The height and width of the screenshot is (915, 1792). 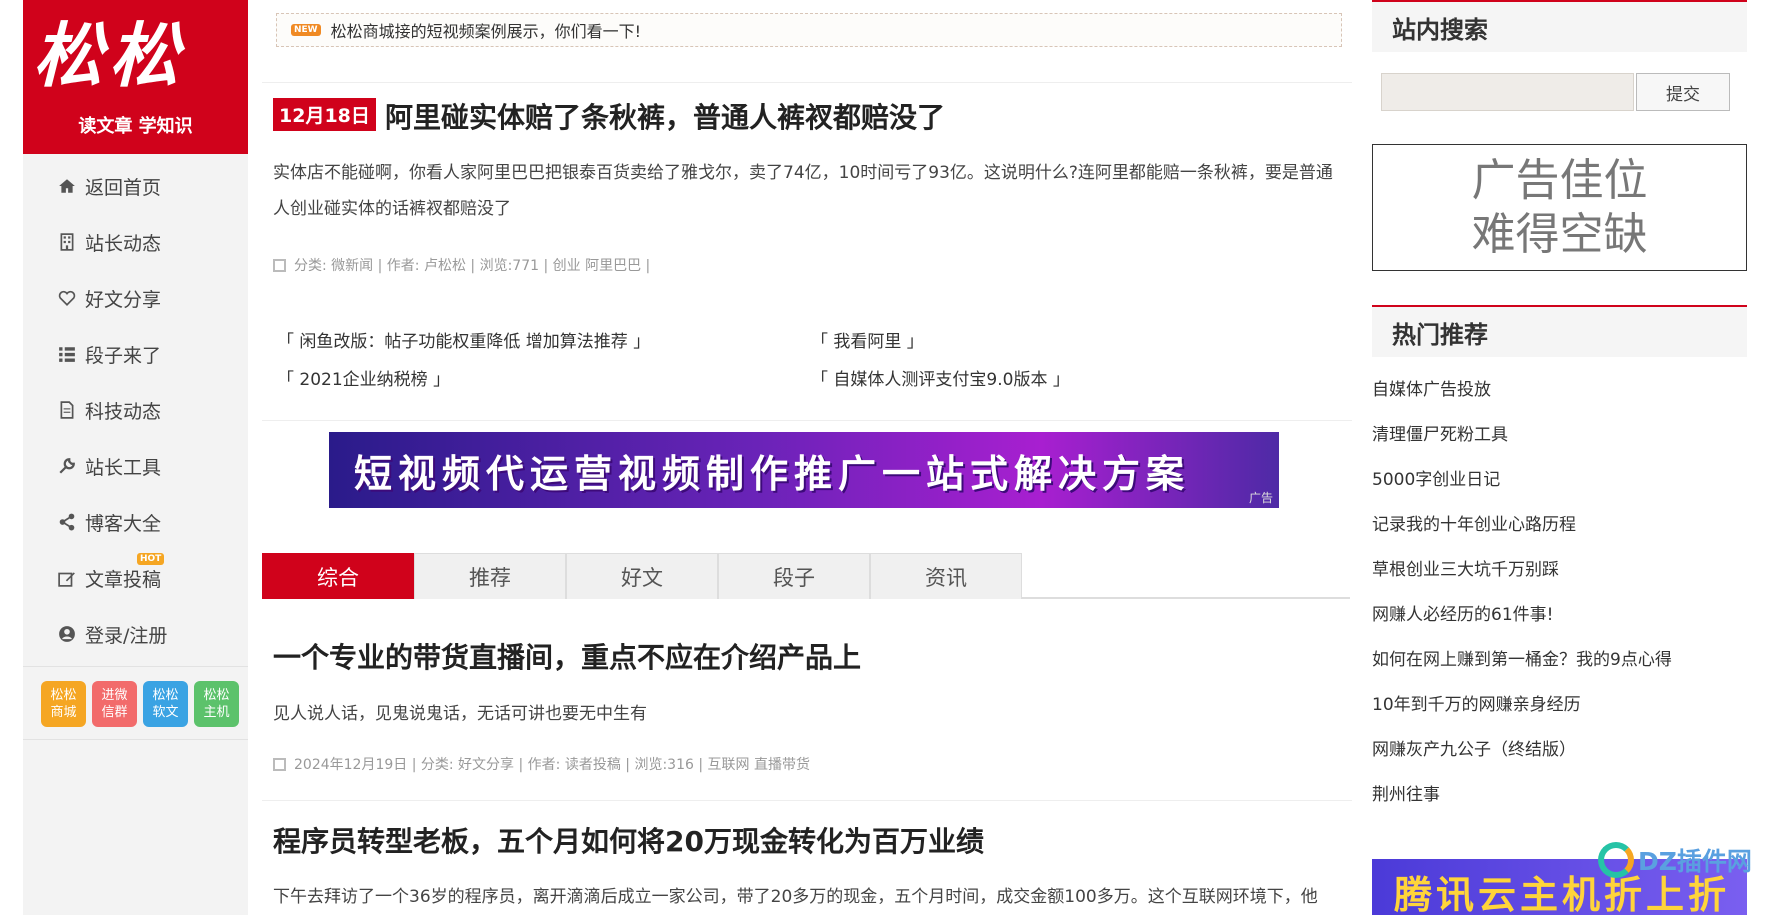 I want to click on watermark-logo-icon, so click(x=1616, y=860).